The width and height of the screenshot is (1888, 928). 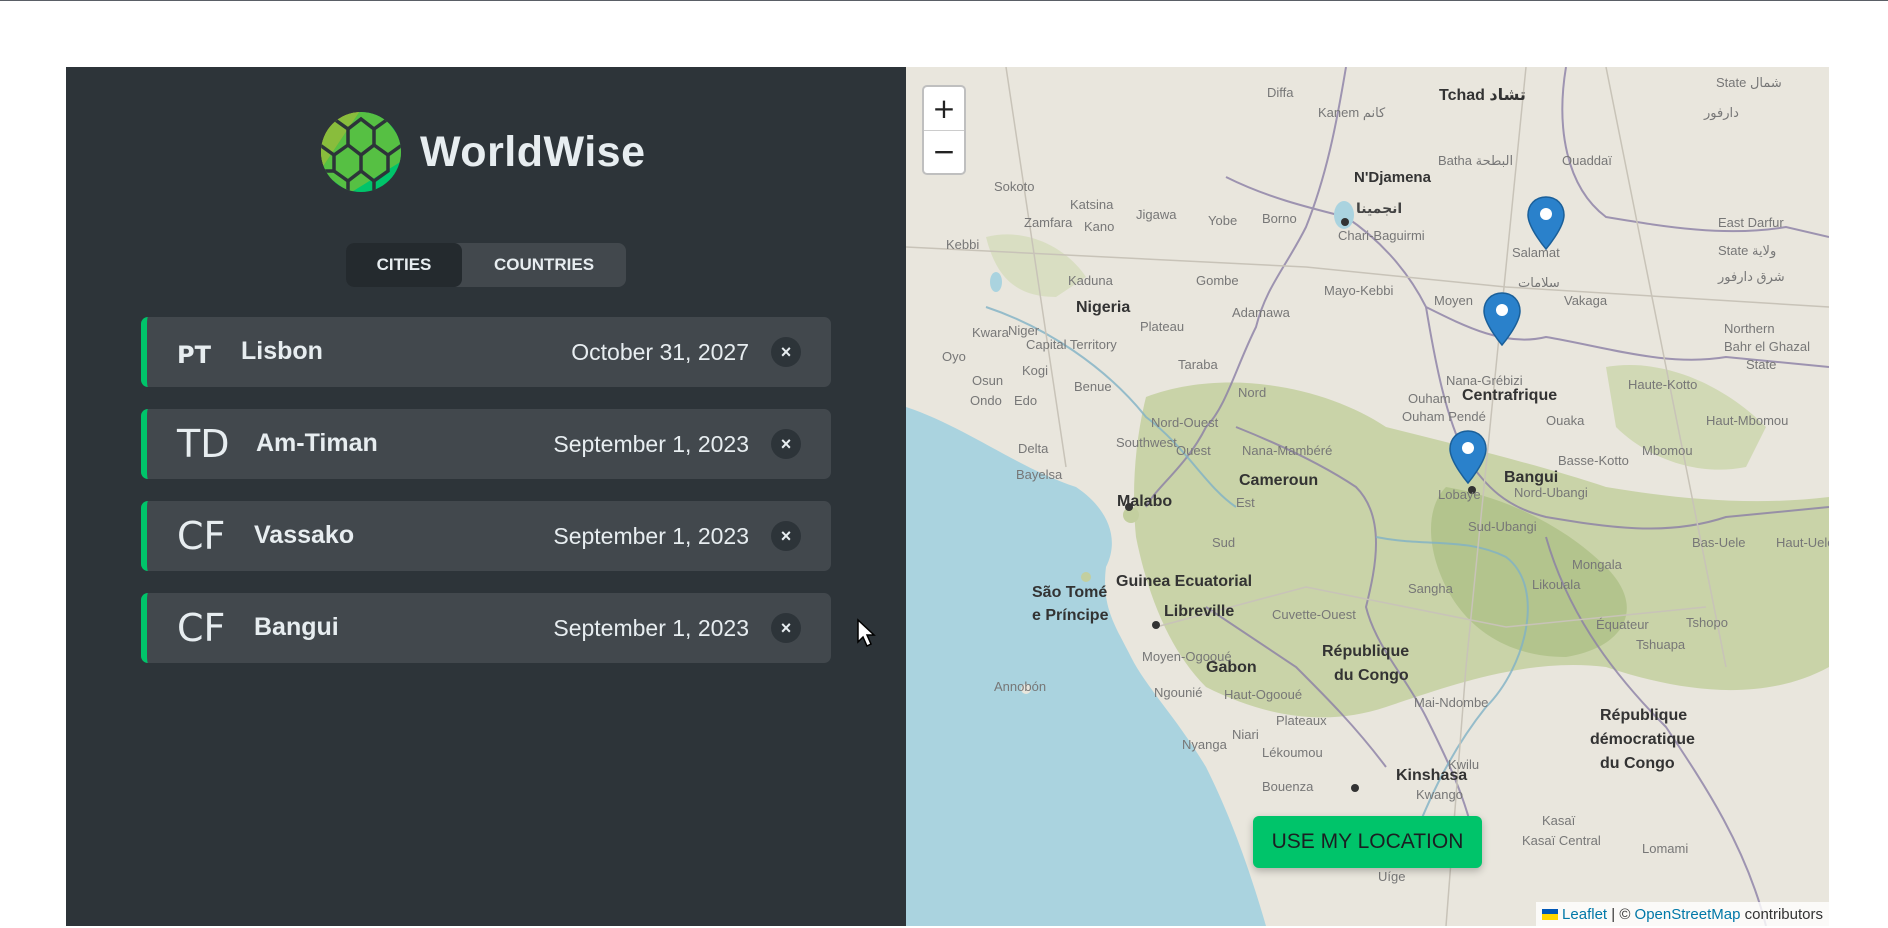 What do you see at coordinates (1781, 914) in the screenshot?
I see `attribution-suffix: contributors` at bounding box center [1781, 914].